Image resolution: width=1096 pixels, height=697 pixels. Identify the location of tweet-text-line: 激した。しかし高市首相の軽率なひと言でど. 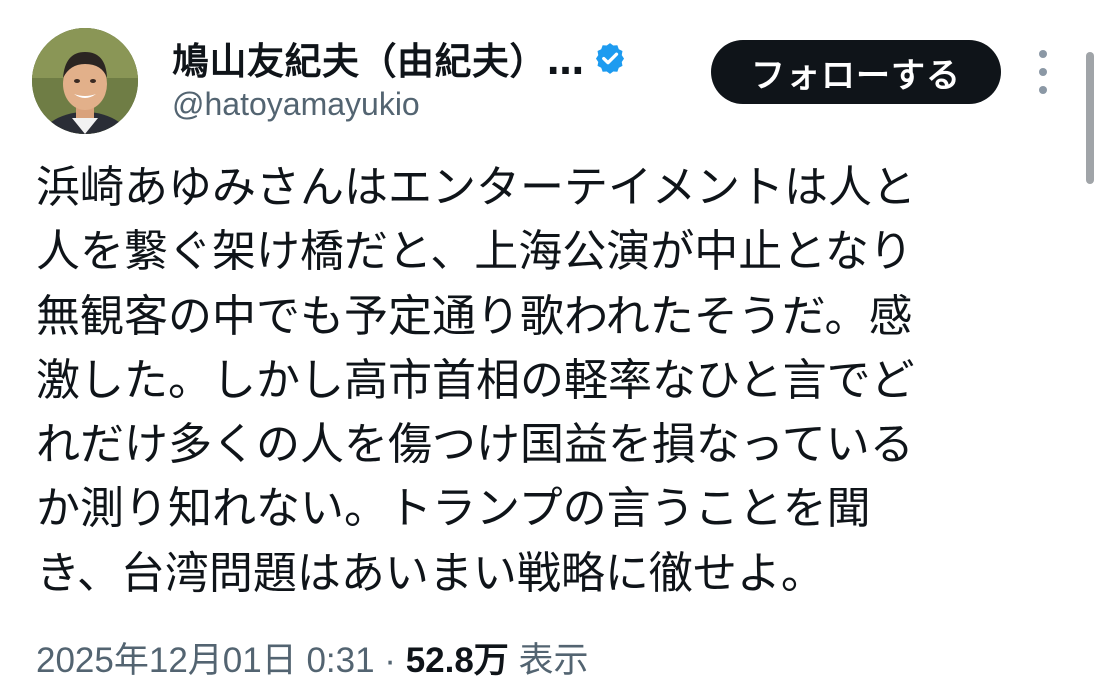
(475, 380).